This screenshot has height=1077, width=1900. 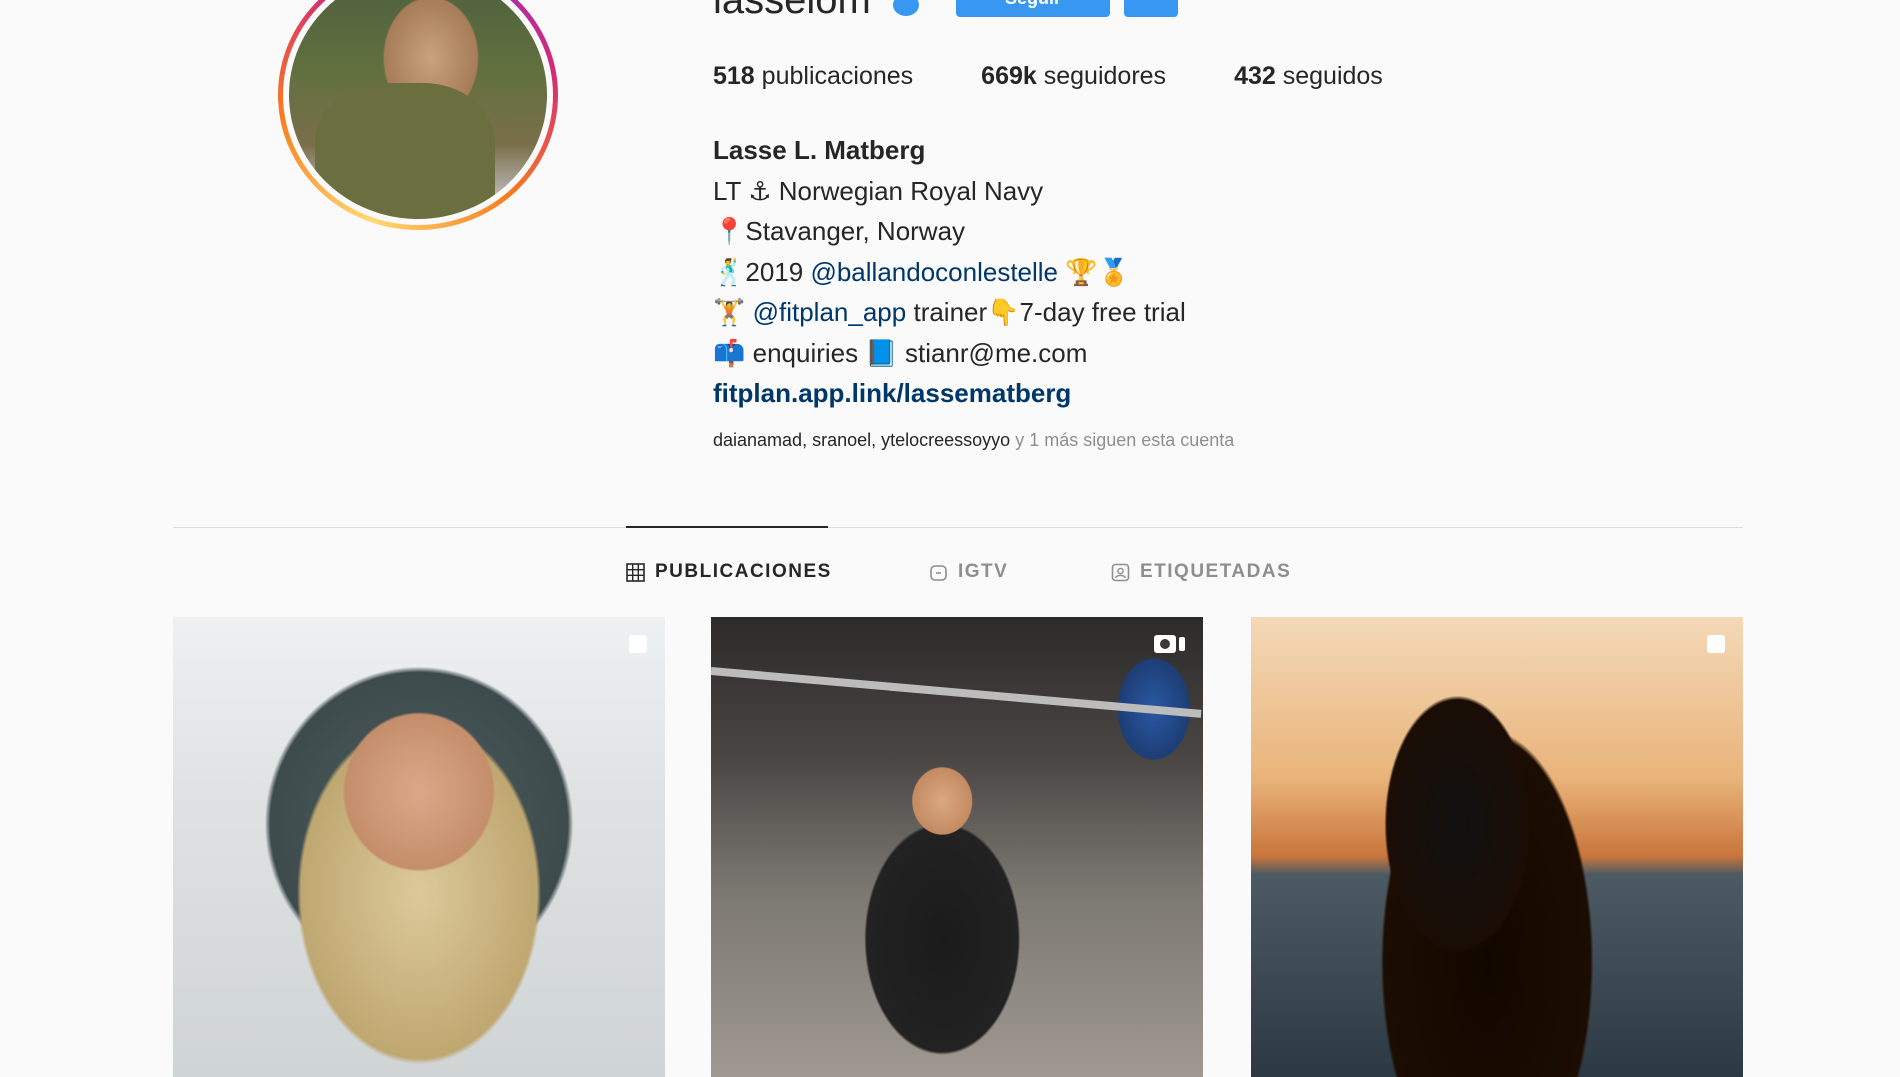 What do you see at coordinates (1255, 76) in the screenshot?
I see `following-count: 432` at bounding box center [1255, 76].